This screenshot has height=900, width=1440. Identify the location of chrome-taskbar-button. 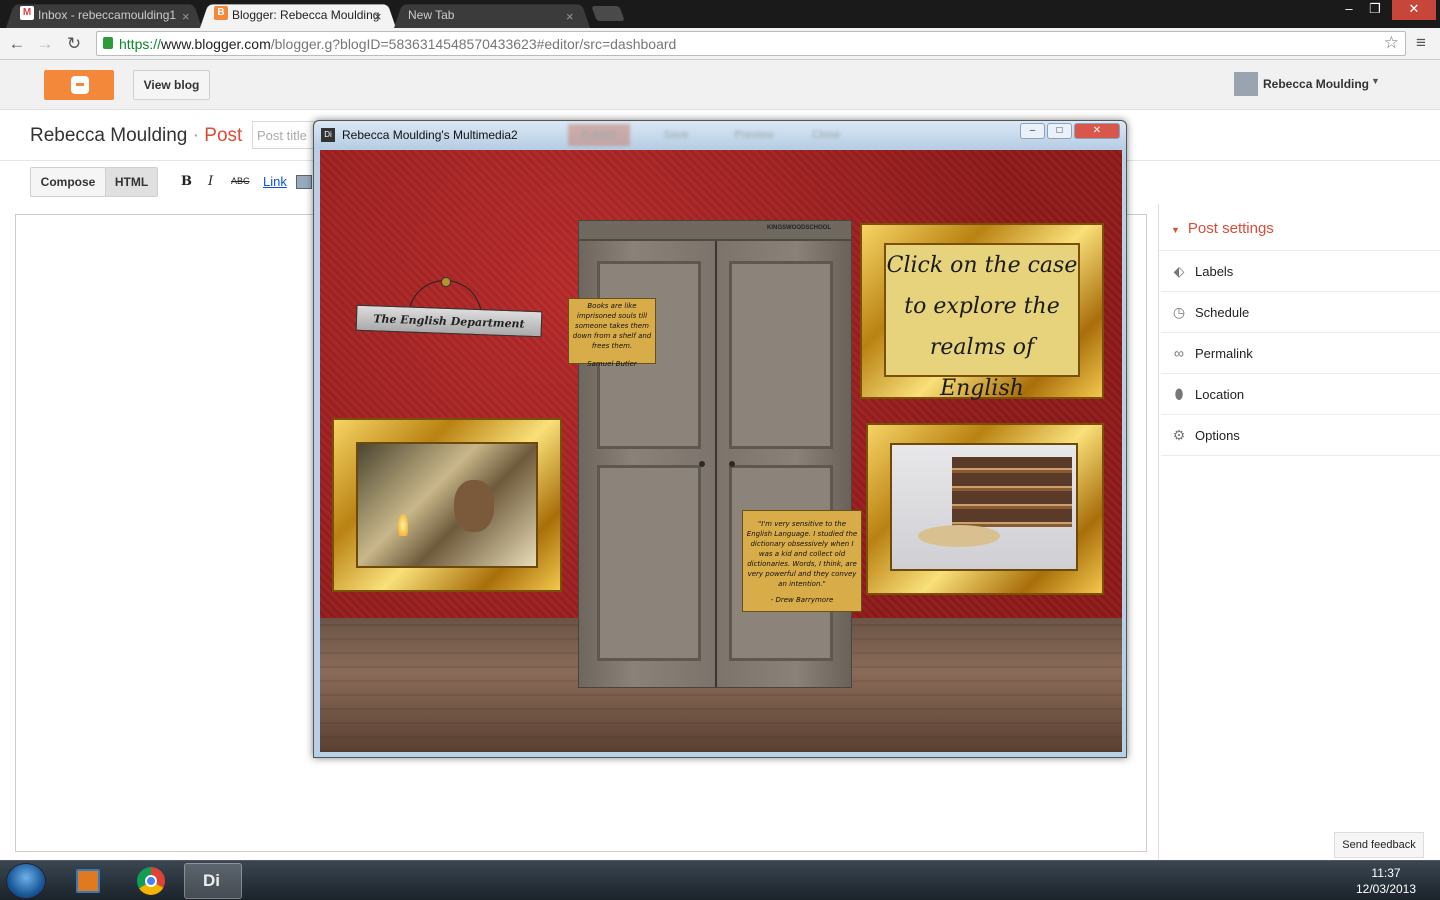
(151, 881).